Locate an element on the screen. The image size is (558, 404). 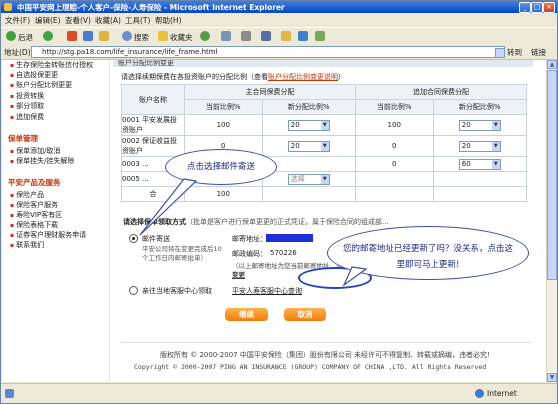
menu-help: 帮助(H) is located at coordinates (168, 20).